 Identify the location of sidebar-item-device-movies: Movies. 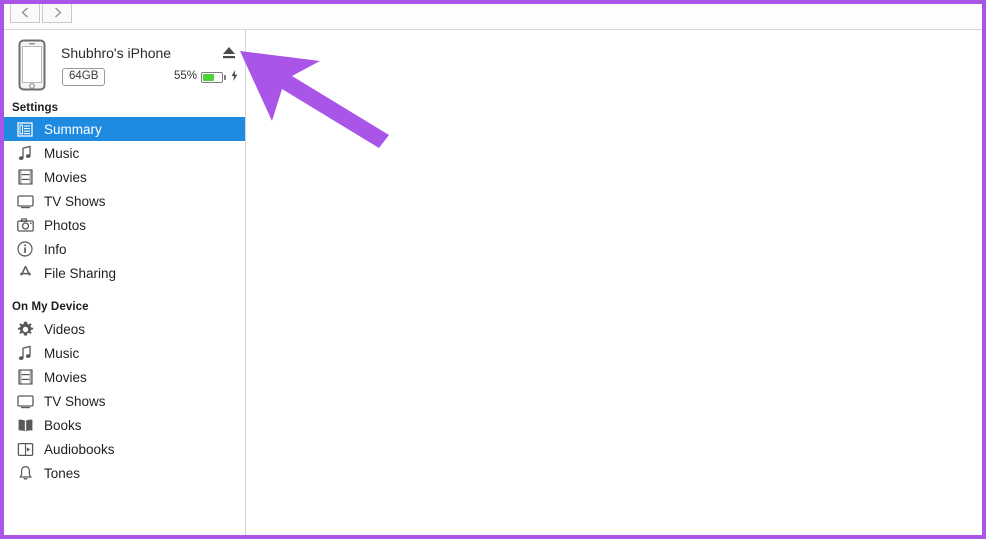
(124, 377).